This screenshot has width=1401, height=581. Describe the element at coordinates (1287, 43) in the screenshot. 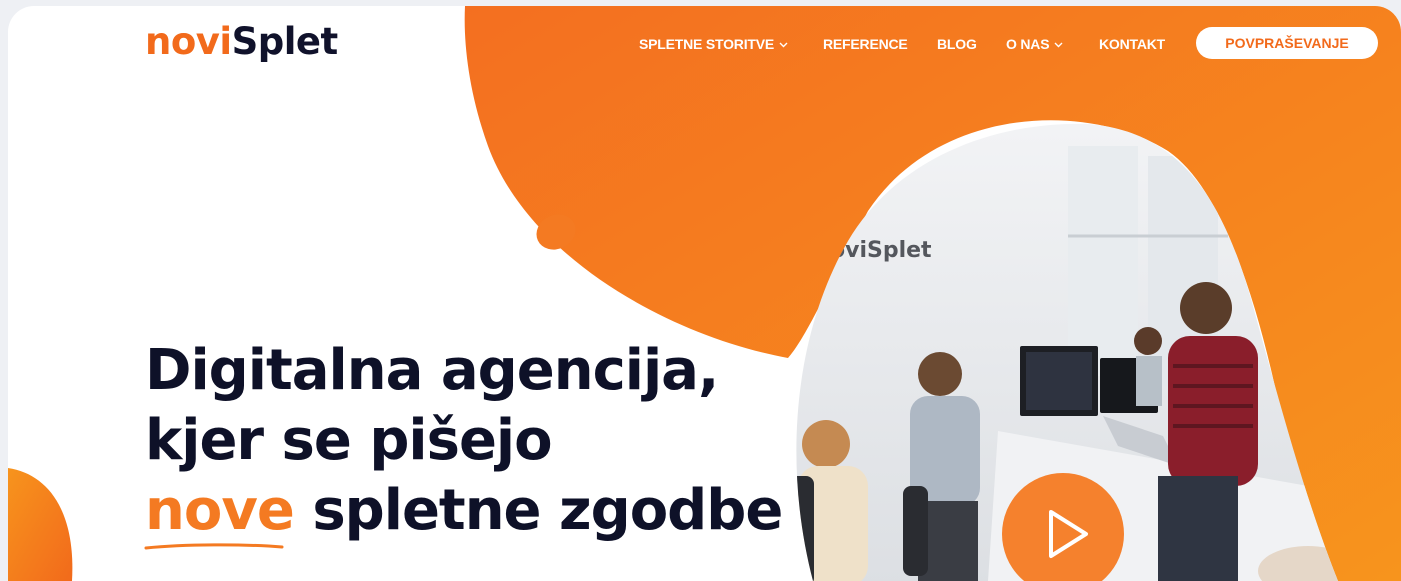

I see `povprasevanje-button: POVPRAŠEVANJE` at that location.